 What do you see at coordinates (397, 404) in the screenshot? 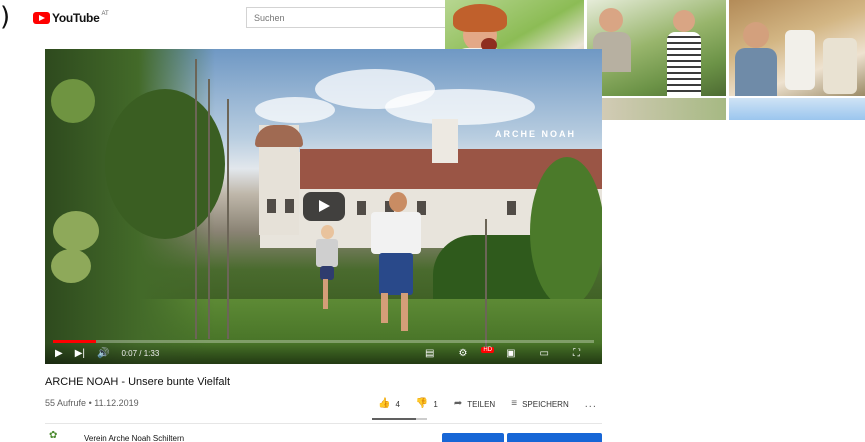
I see `like-count: 4` at bounding box center [397, 404].